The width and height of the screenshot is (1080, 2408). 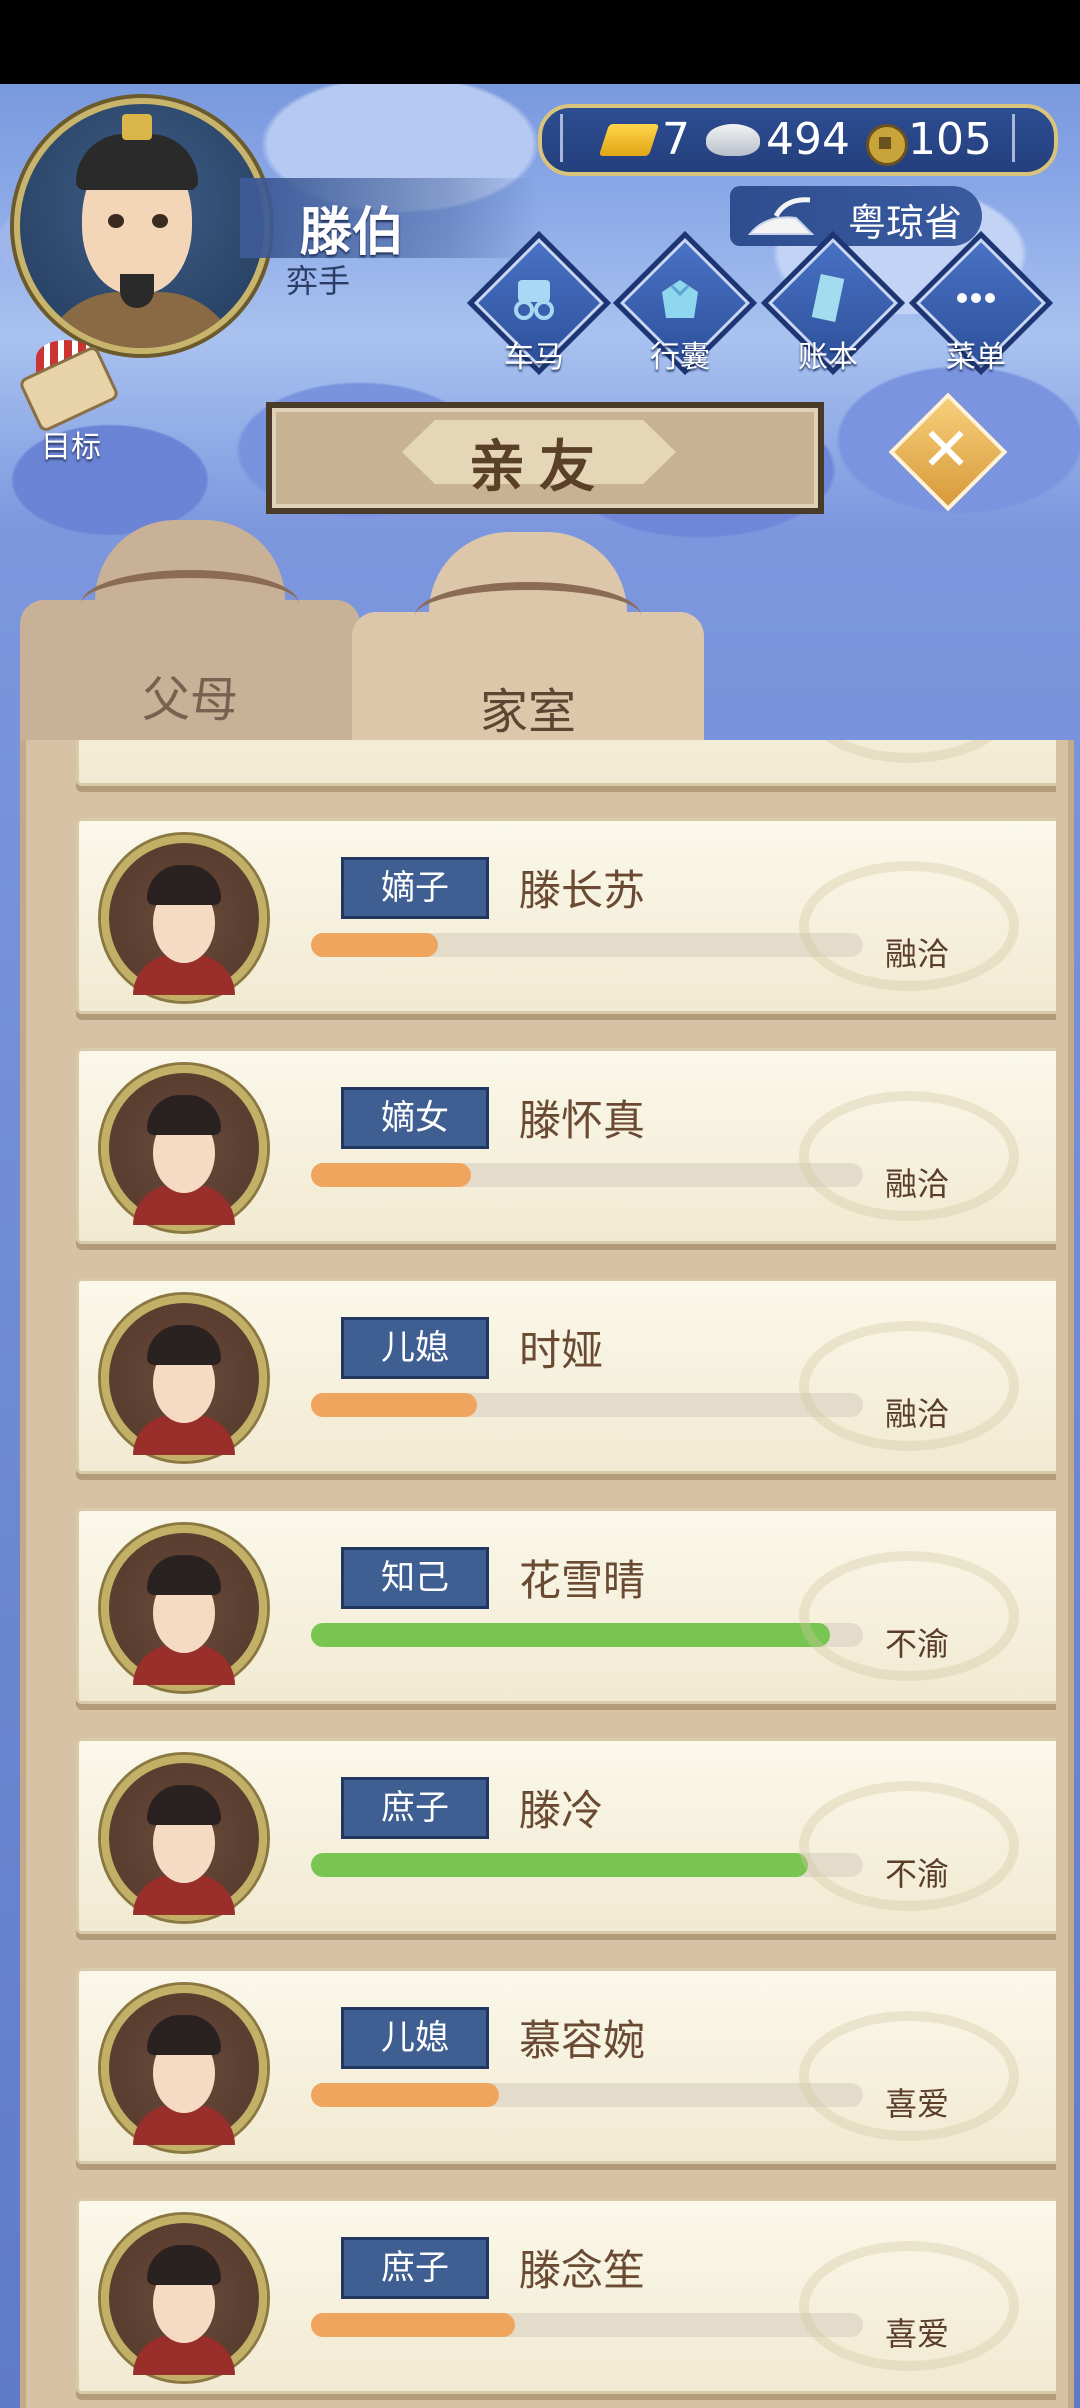 What do you see at coordinates (828, 357) in the screenshot?
I see `ledger-label: 账本` at bounding box center [828, 357].